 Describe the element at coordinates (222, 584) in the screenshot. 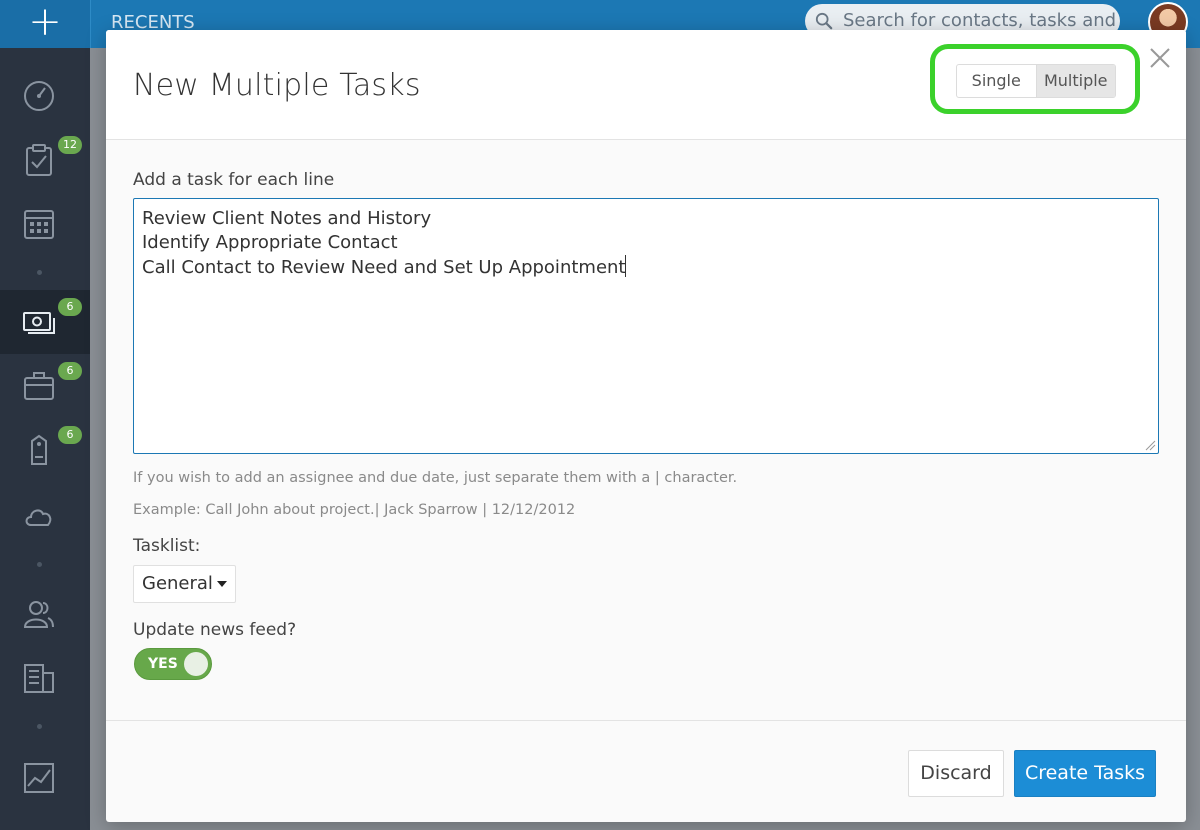

I see `chevron-down-icon` at that location.